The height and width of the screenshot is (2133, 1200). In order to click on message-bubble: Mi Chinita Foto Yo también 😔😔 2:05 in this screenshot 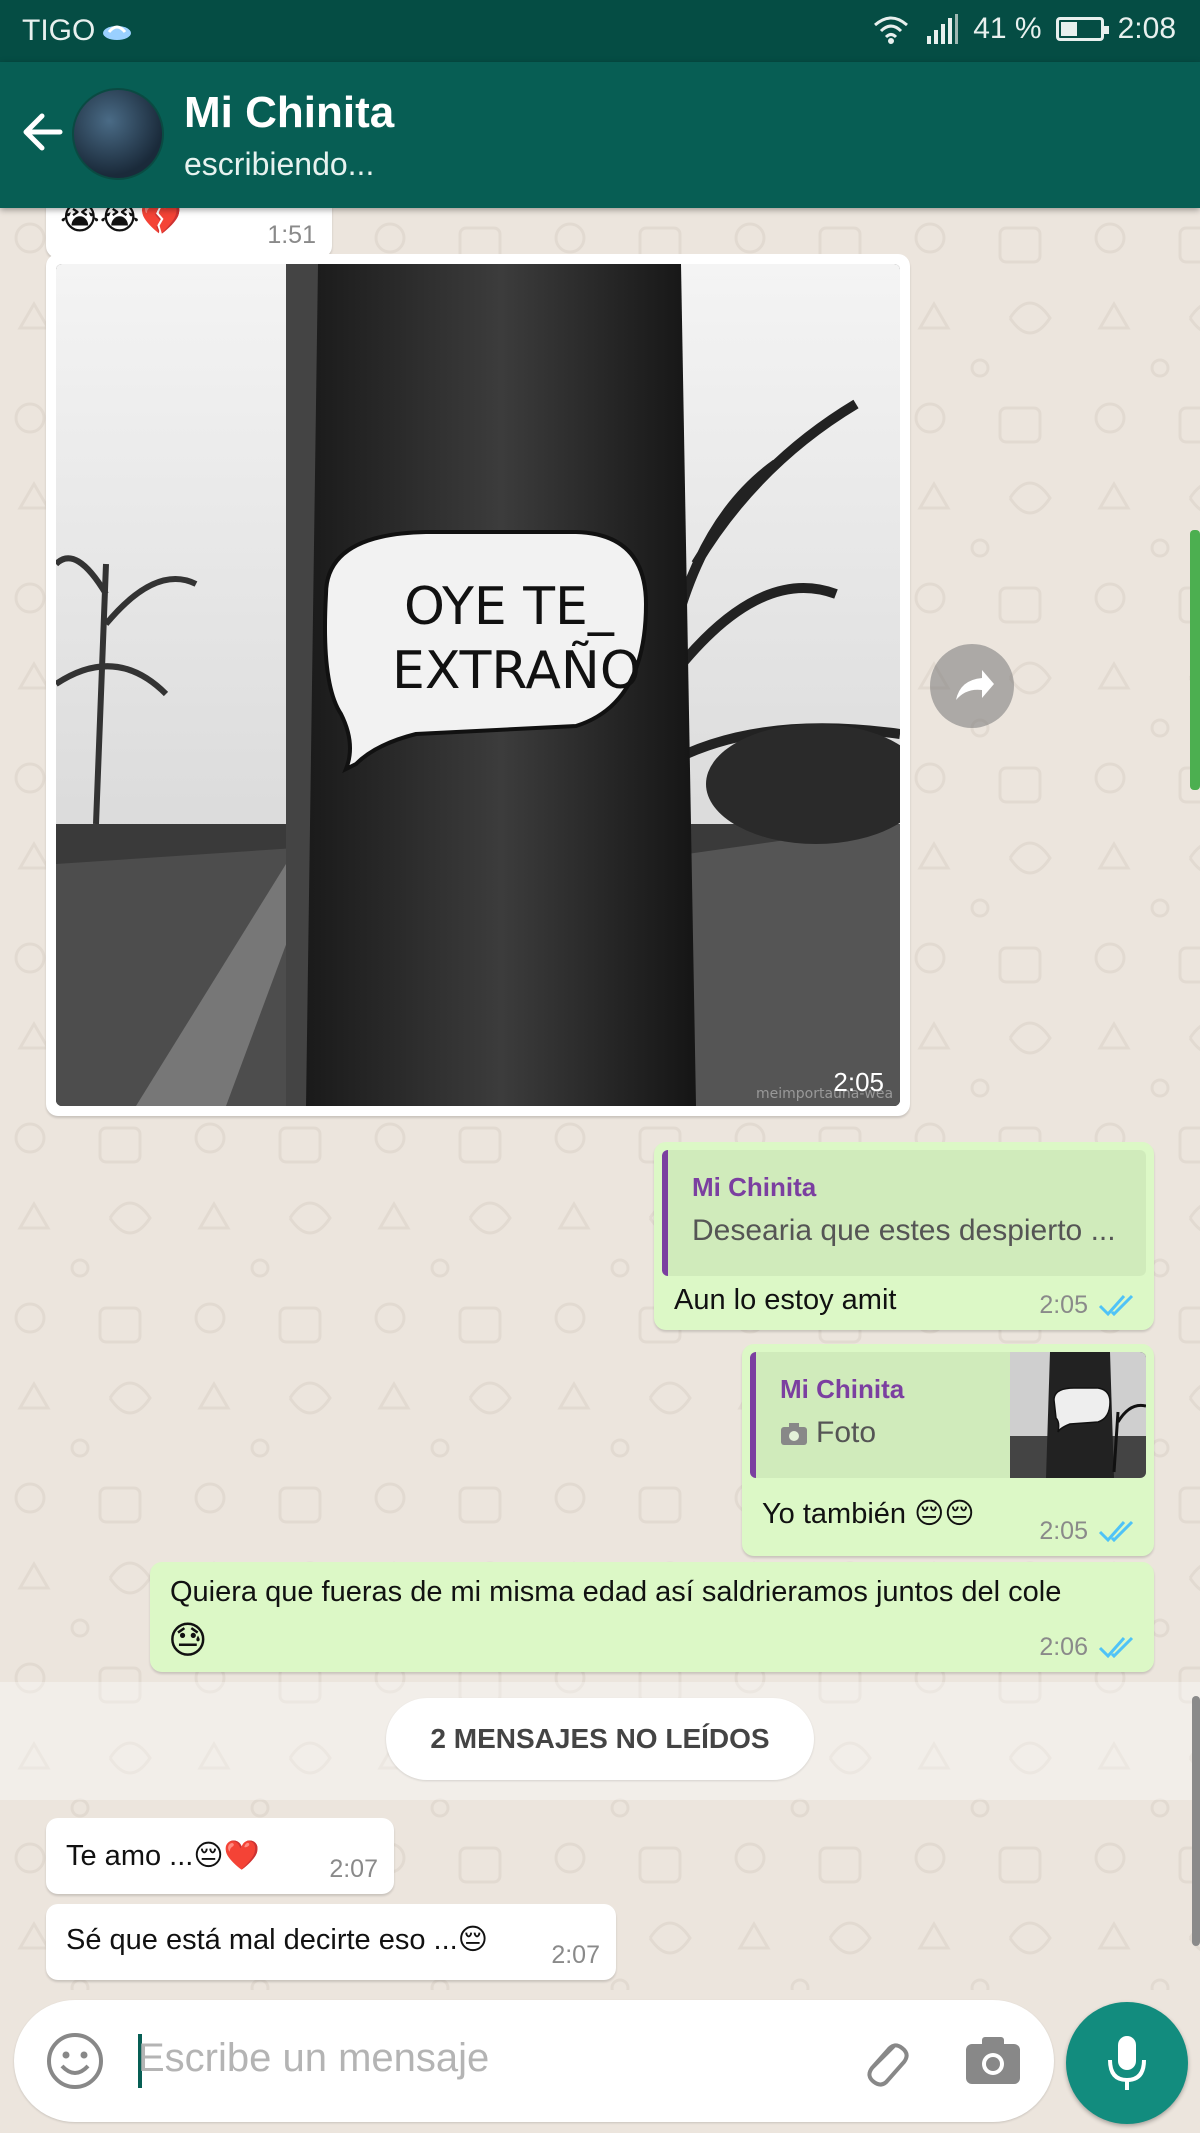, I will do `click(948, 1450)`.